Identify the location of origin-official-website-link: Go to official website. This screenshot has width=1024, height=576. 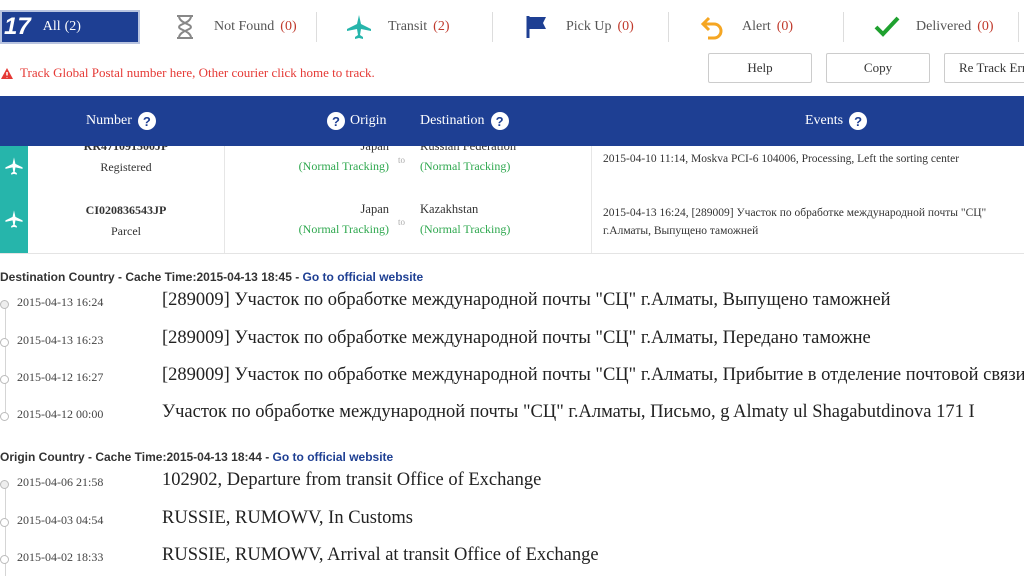
(333, 457).